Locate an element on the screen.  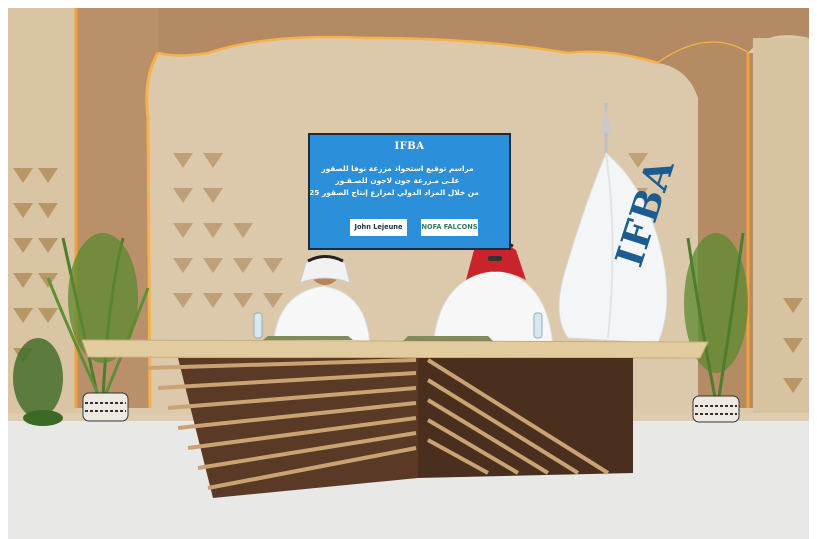
signing-folder-left is located at coordinates (308, 338).